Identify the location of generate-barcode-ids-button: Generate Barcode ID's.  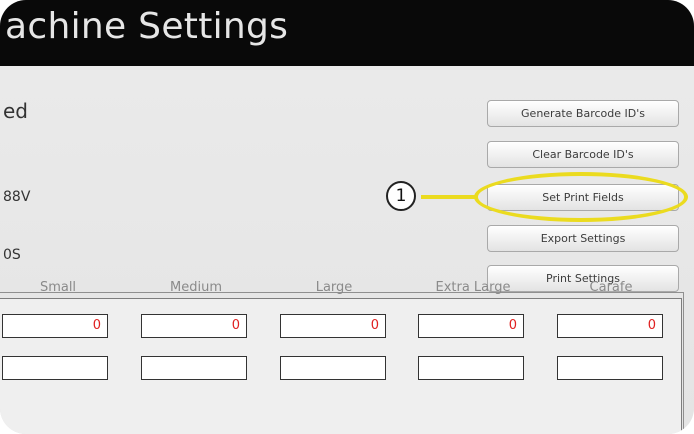
(583, 113).